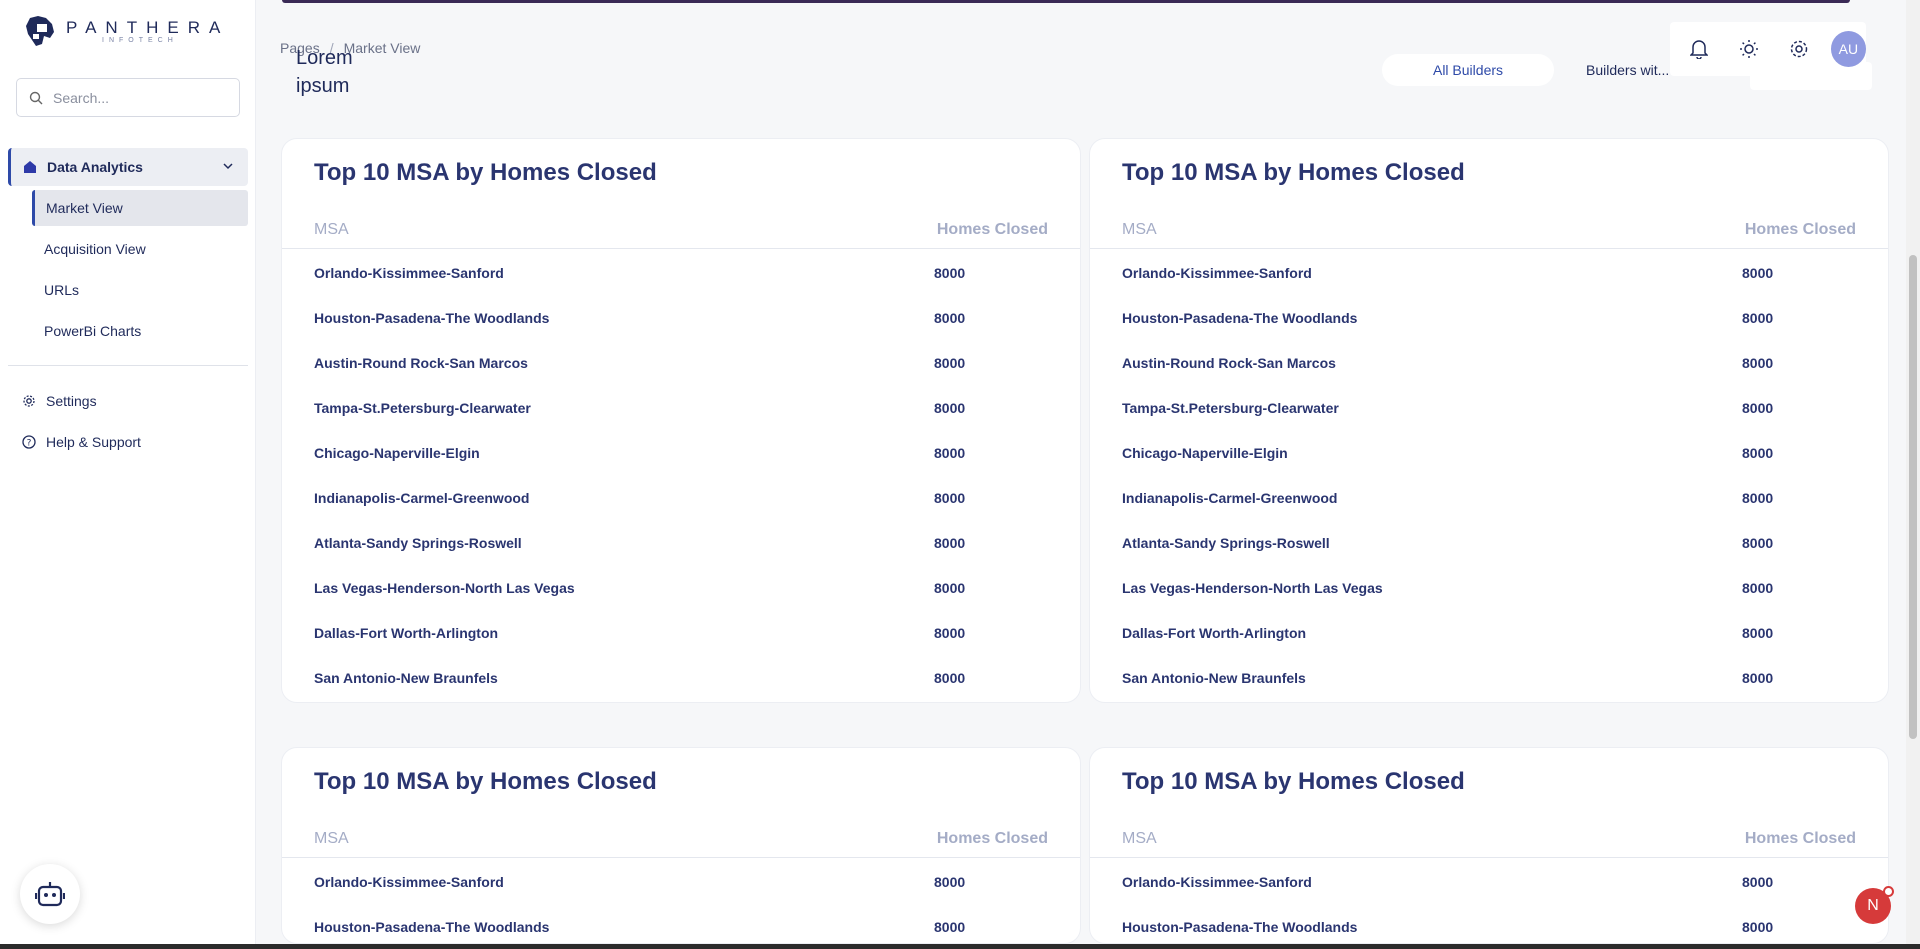  What do you see at coordinates (140, 290) in the screenshot?
I see `sidebar-item-urls: URLs` at bounding box center [140, 290].